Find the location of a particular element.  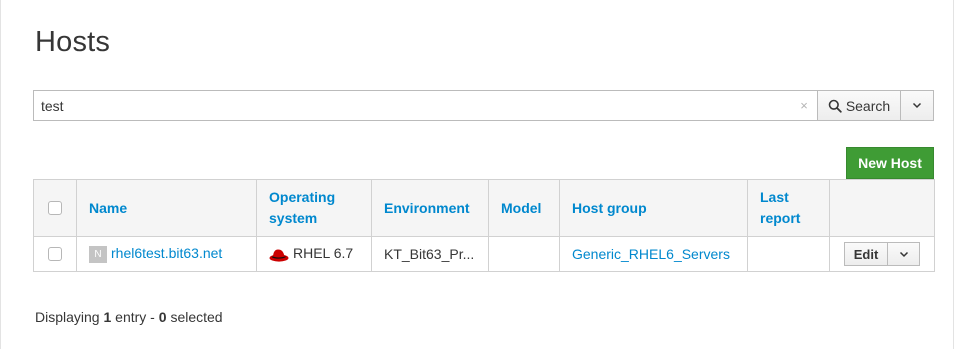

row-checkbox is located at coordinates (55, 254).